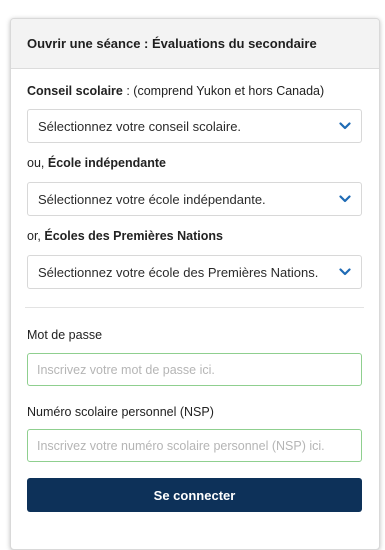 This screenshot has width=385, height=550. I want to click on school-board-label-strong: Conseil scolaire, so click(75, 91).